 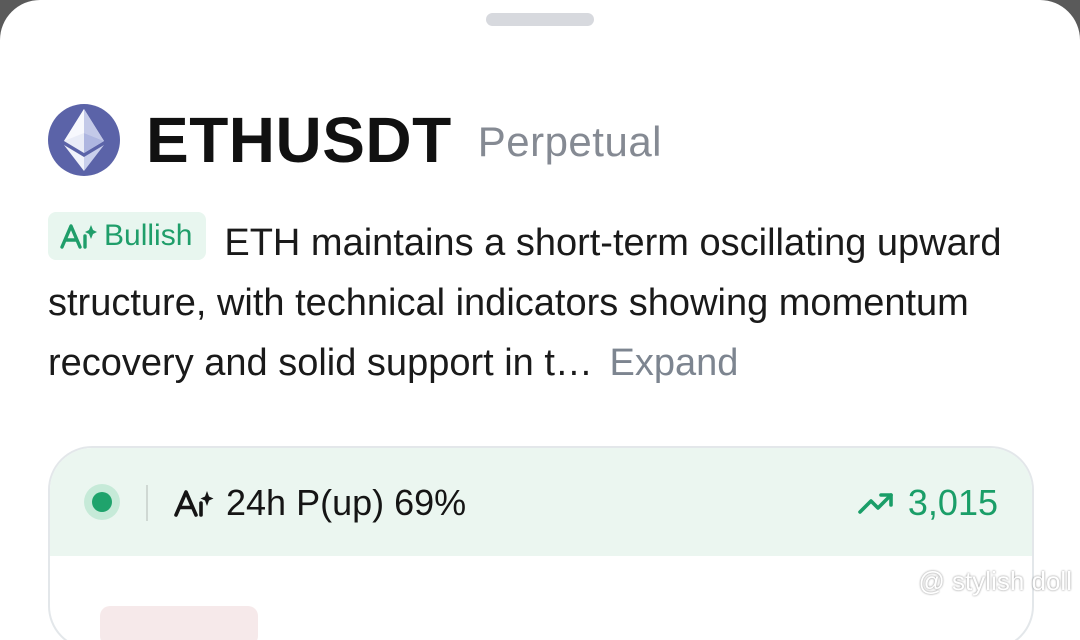 I want to click on predicted-price: 3,015, so click(x=928, y=503).